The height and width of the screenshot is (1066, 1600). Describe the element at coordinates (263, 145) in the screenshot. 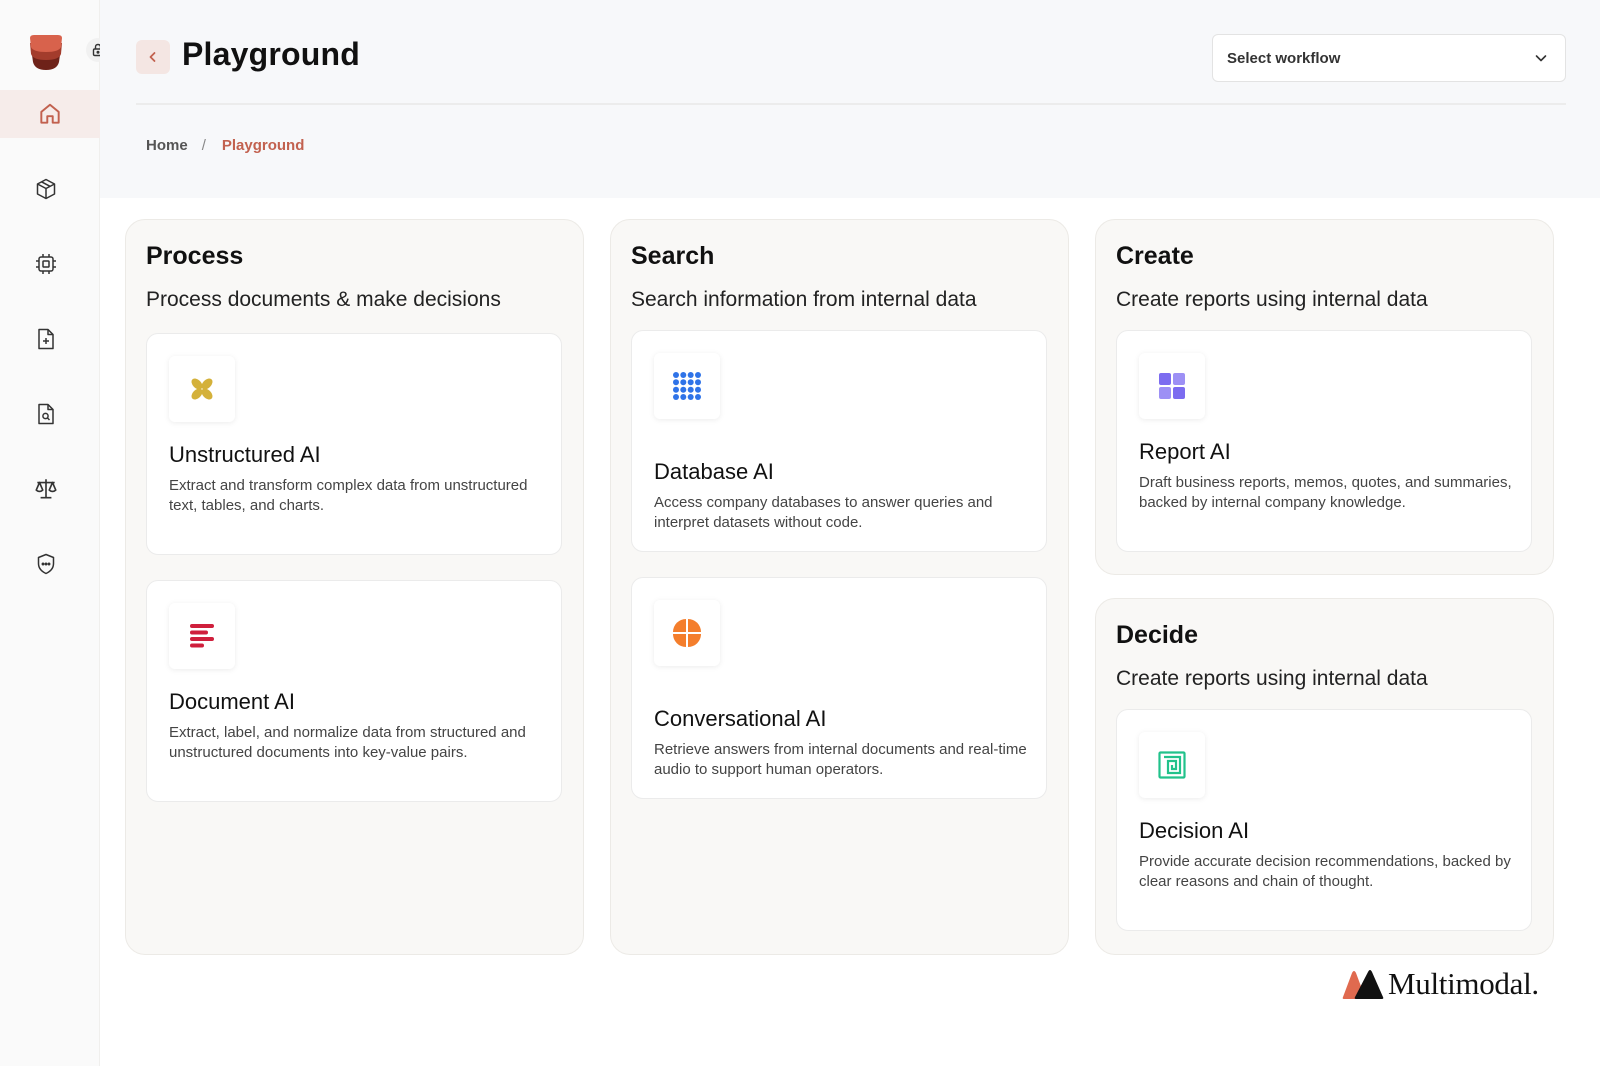

I see `breadcrumb-current: Playground` at that location.